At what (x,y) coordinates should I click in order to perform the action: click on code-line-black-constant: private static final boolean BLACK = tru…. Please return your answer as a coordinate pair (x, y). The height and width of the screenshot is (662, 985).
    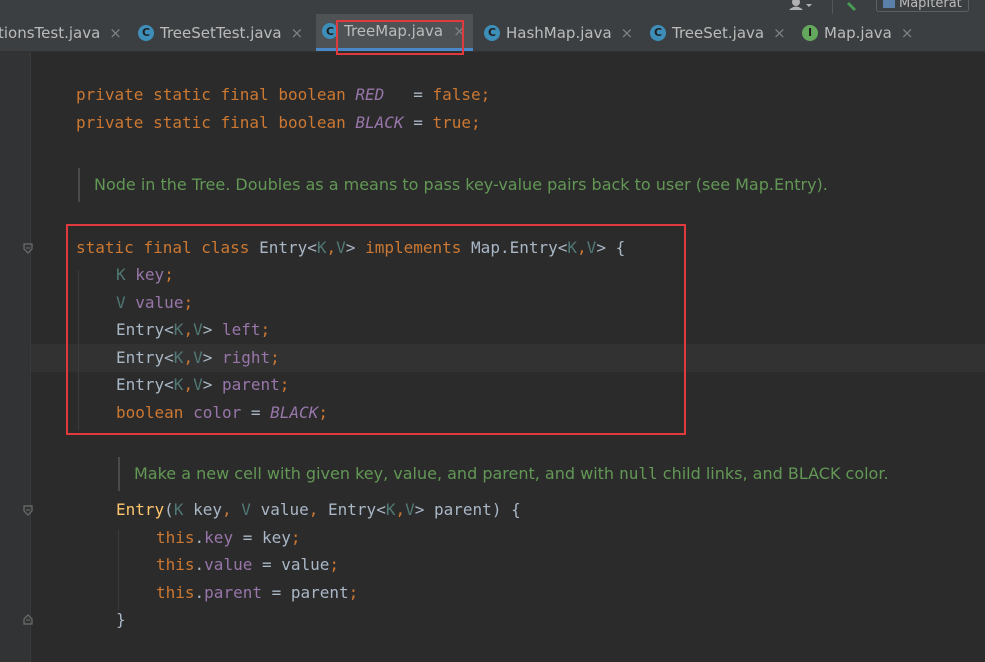
    Looking at the image, I should click on (278, 123).